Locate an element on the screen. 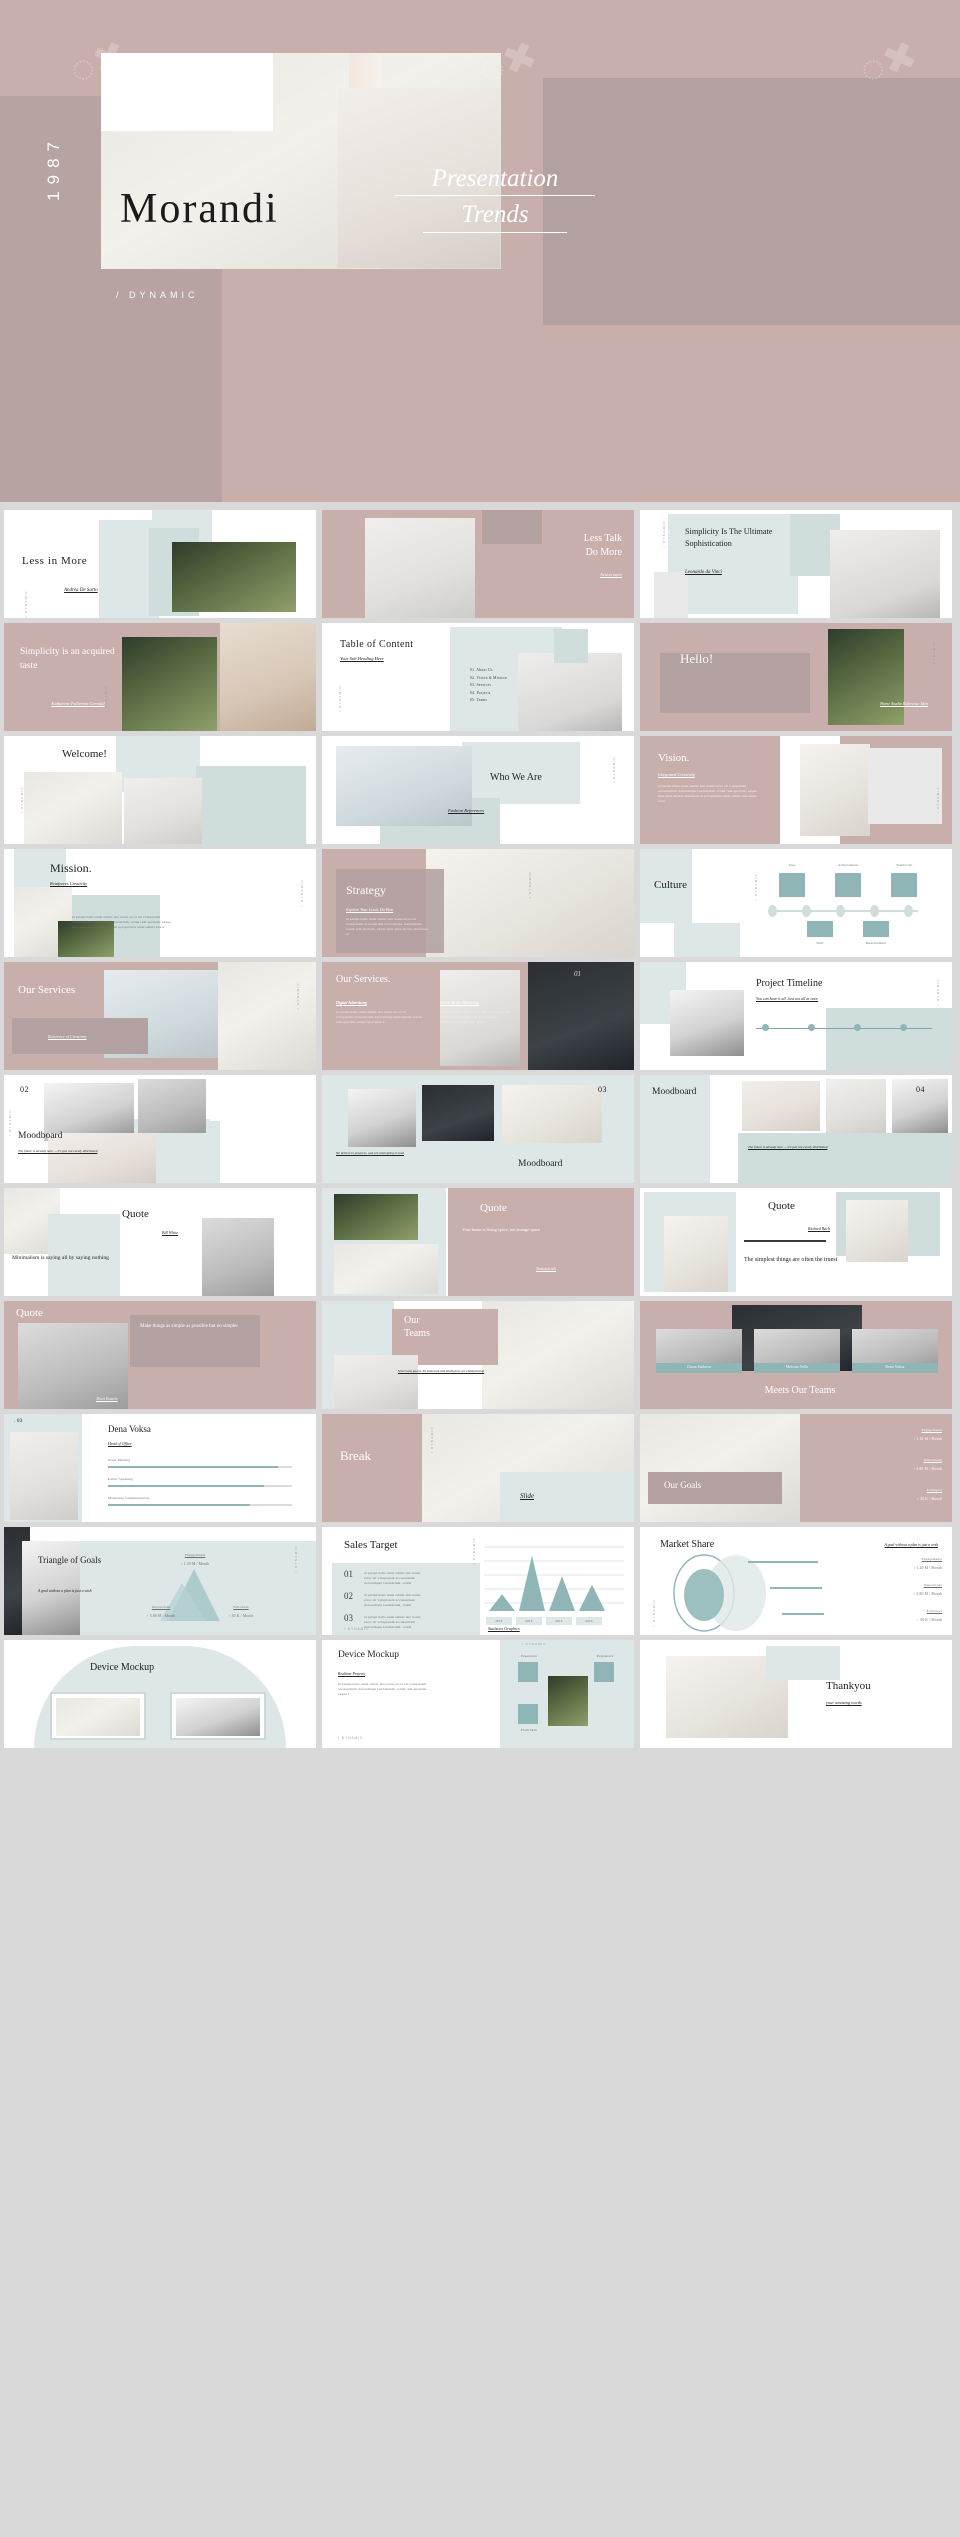  bar-tick-label: 2016 is located at coordinates (589, 1621).